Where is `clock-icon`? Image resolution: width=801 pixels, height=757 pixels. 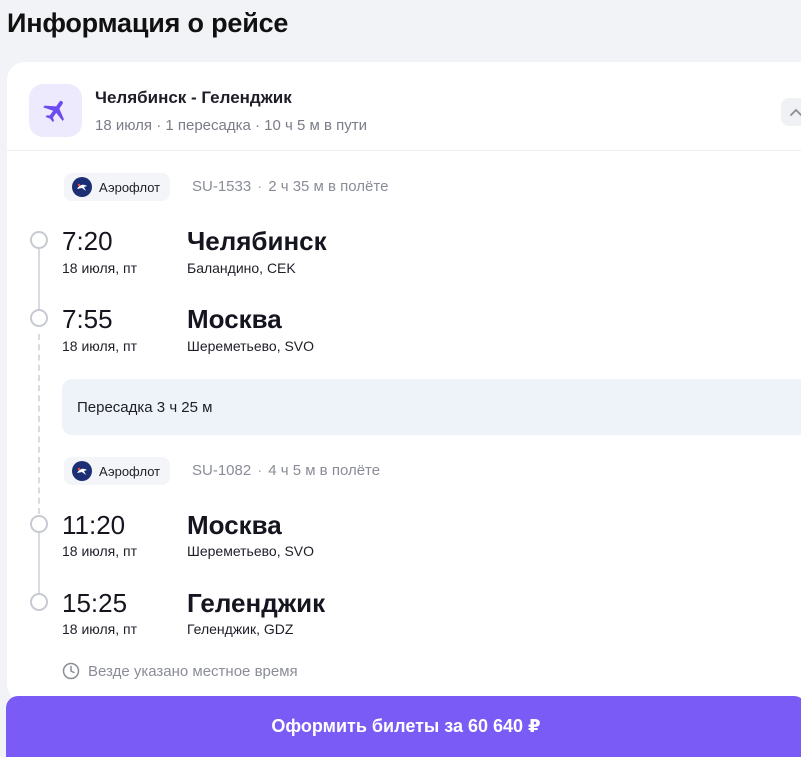
clock-icon is located at coordinates (71, 671).